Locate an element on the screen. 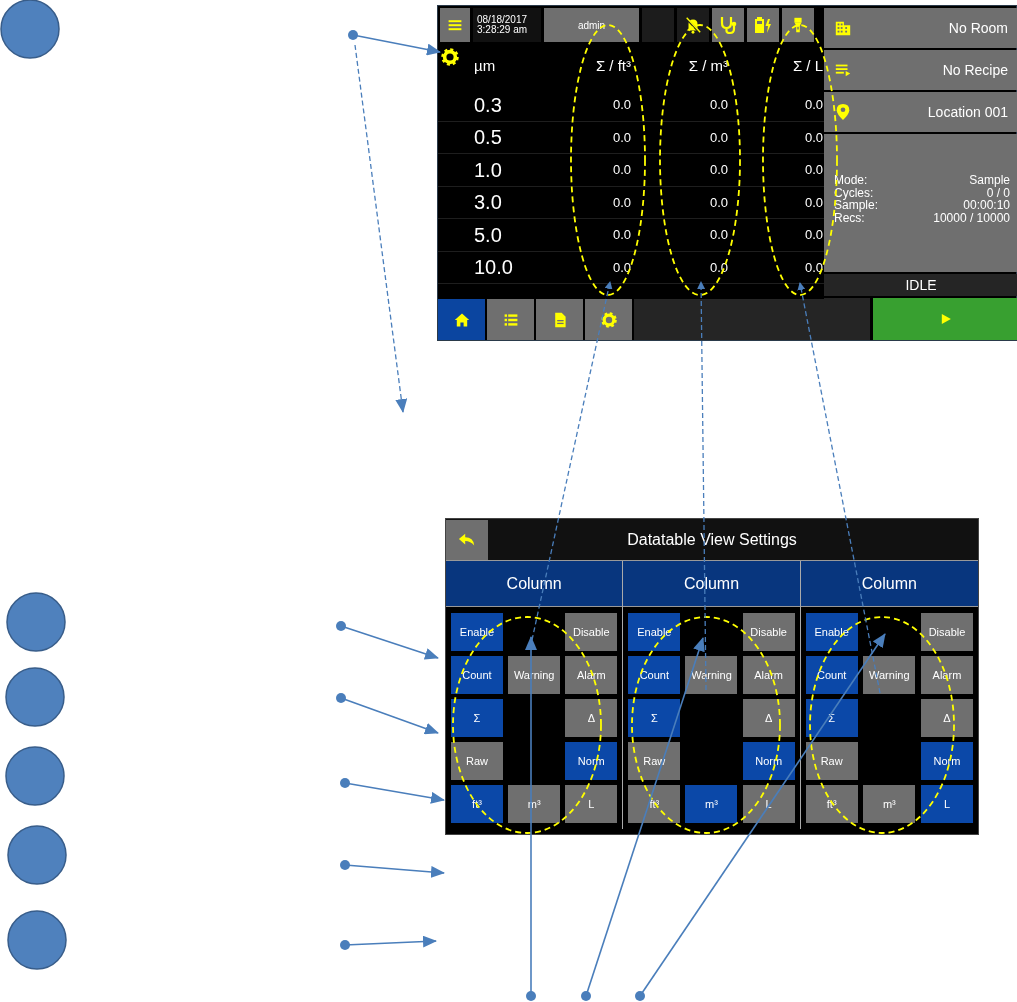 This screenshot has width=1017, height=1002. stethoscope-icon is located at coordinates (728, 25).